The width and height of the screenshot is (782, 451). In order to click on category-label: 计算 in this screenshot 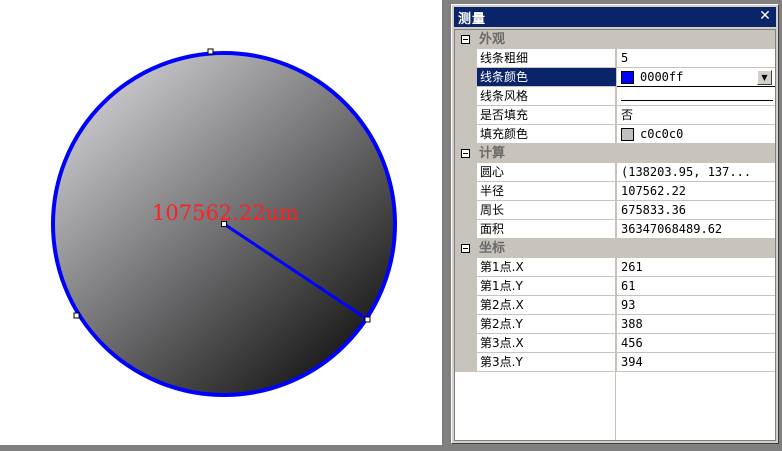, I will do `click(492, 153)`.